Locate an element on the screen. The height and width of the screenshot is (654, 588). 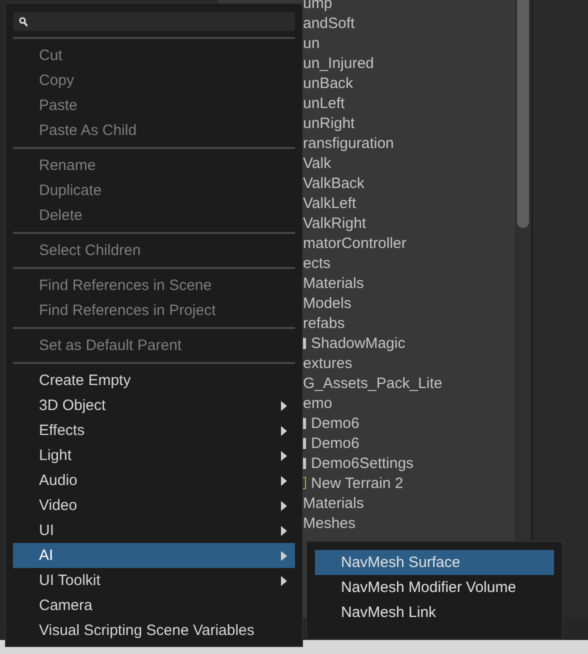
asset-name: un is located at coordinates (311, 43).